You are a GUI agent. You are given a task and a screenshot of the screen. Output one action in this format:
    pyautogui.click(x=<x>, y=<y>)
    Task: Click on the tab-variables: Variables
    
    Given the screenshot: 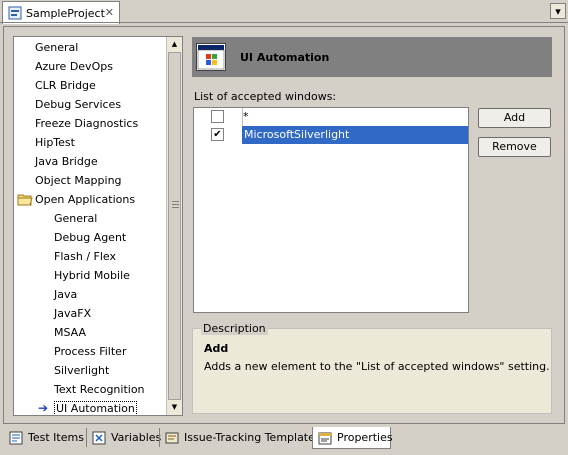 What is the action you would take?
    pyautogui.click(x=124, y=438)
    